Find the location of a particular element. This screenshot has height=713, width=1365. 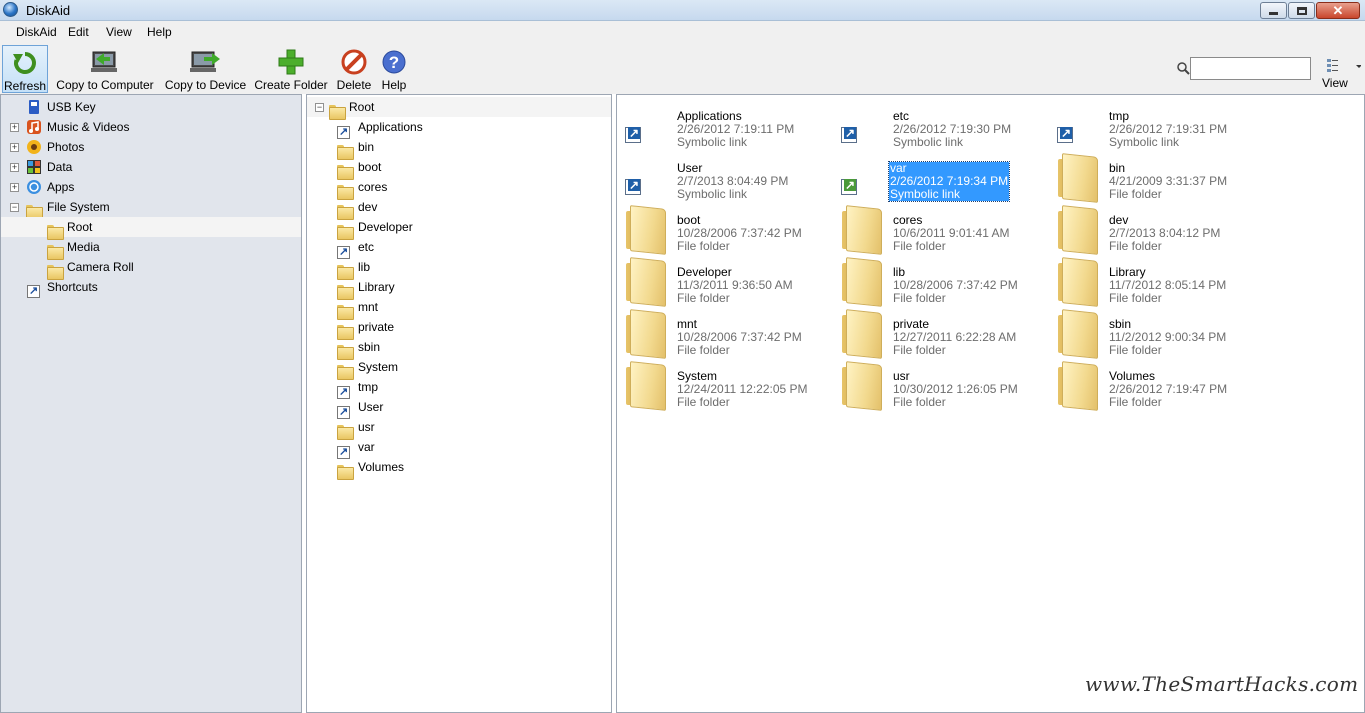

file-item: cores 10/6/2011 9:01:41 AM File folder is located at coordinates (942, 230).